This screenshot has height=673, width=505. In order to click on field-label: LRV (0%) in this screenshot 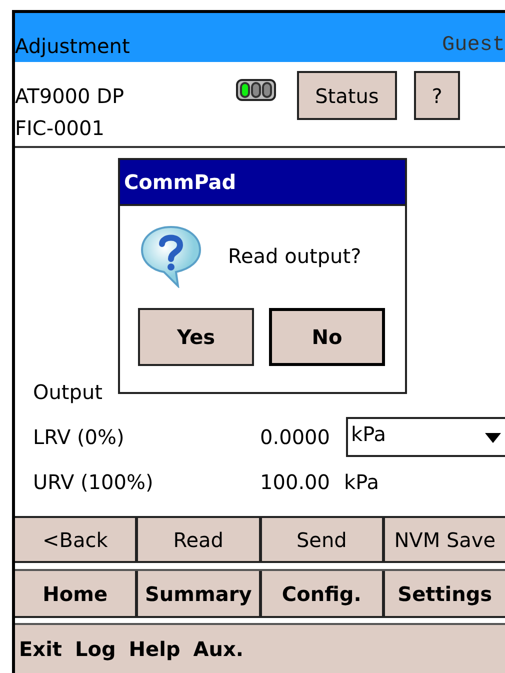, I will do `click(79, 437)`.